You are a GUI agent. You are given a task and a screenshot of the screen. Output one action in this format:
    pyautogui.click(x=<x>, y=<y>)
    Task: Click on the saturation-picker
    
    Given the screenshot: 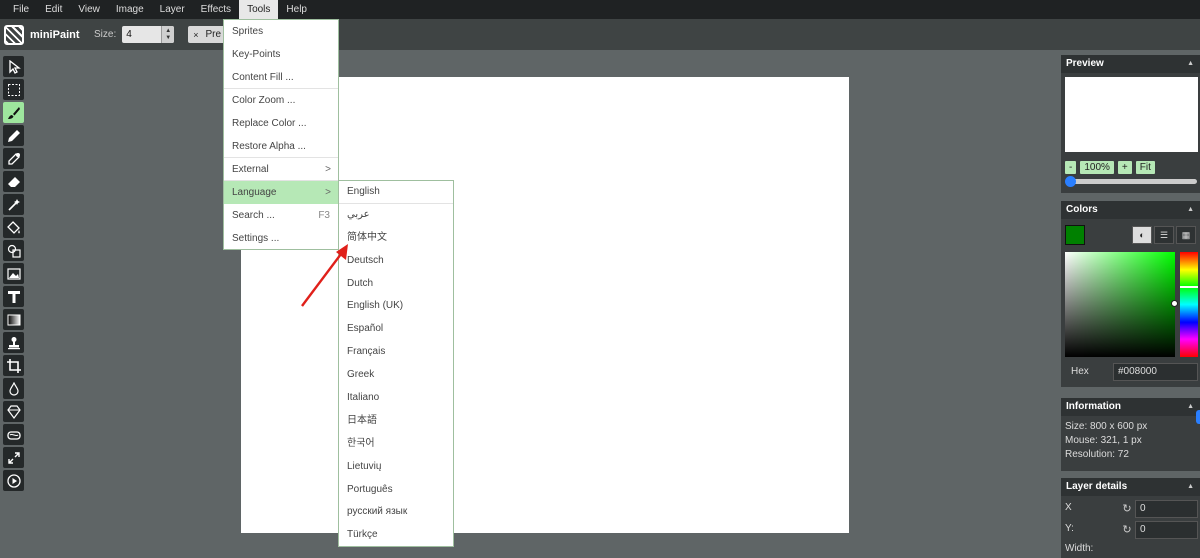 What is the action you would take?
    pyautogui.click(x=1121, y=304)
    